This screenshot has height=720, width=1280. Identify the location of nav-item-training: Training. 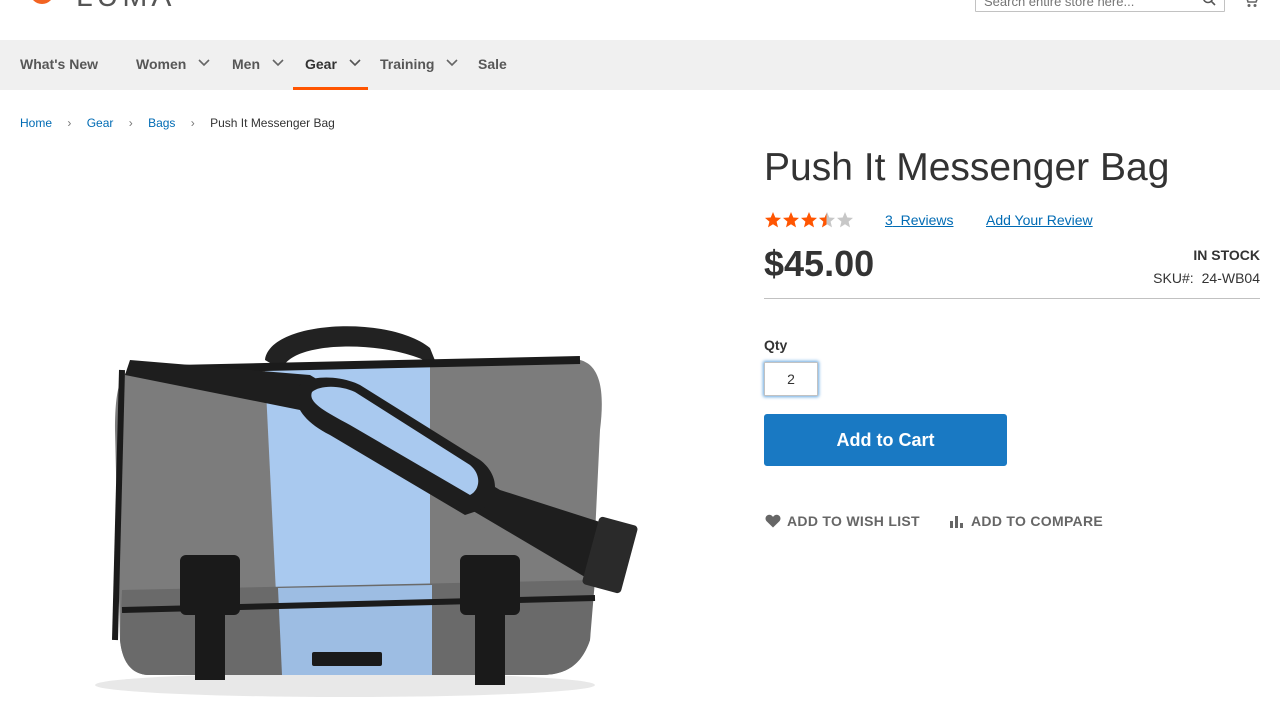
(419, 65).